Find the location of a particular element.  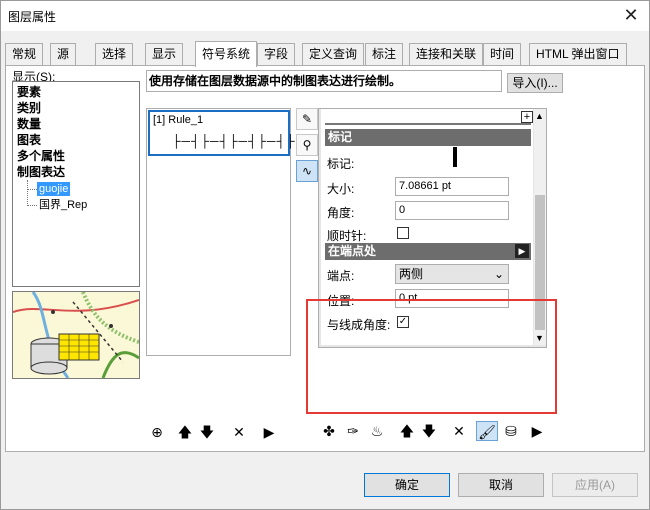

tab-fields: 字段 is located at coordinates (276, 54).